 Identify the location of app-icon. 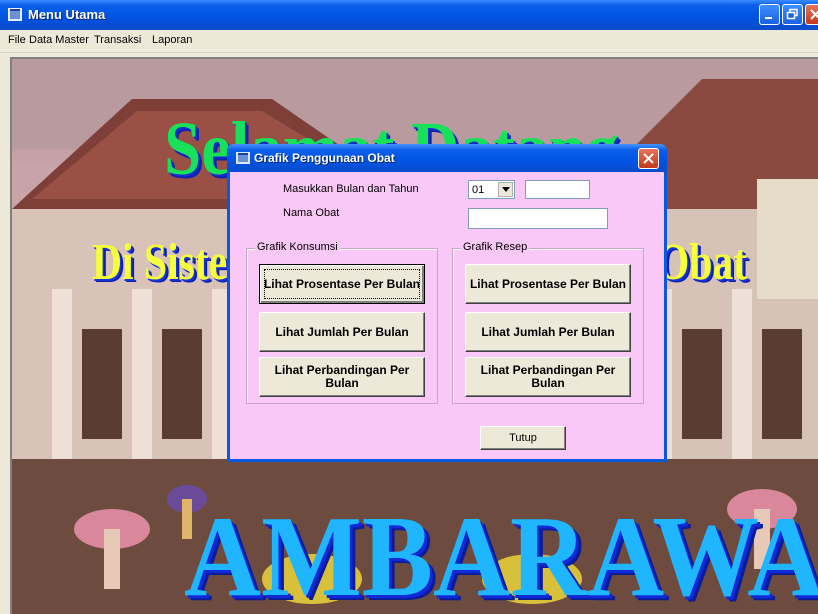
(15, 14).